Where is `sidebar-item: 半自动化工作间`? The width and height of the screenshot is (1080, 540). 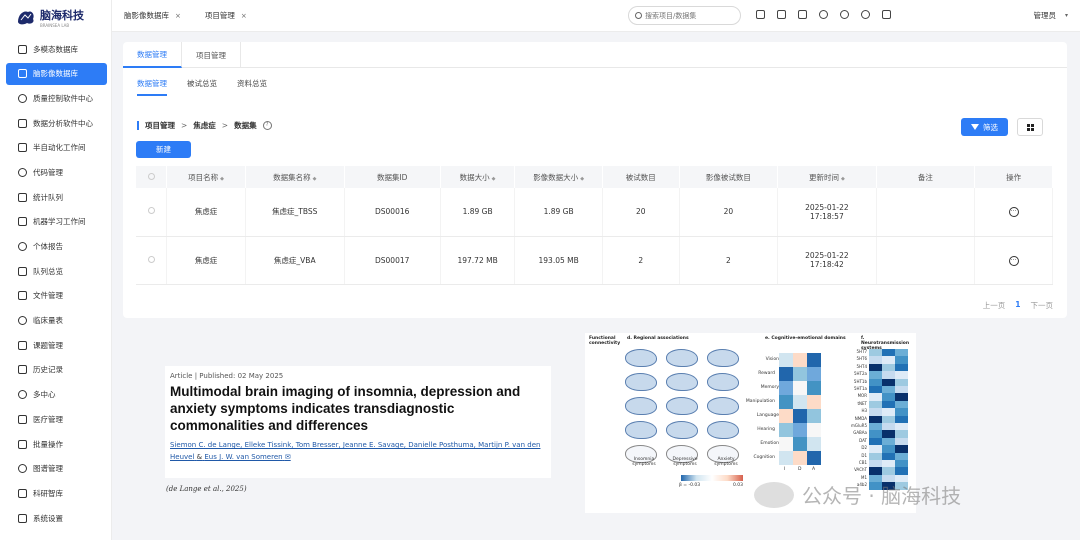 sidebar-item: 半自动化工作间 is located at coordinates (56, 148).